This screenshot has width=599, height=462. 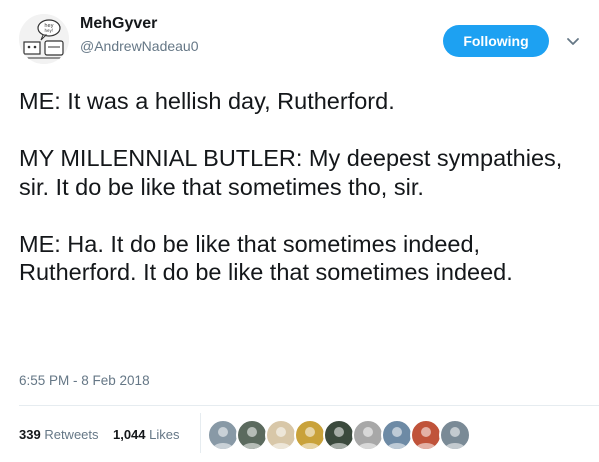 What do you see at coordinates (200, 433) in the screenshot?
I see `stats-separator` at bounding box center [200, 433].